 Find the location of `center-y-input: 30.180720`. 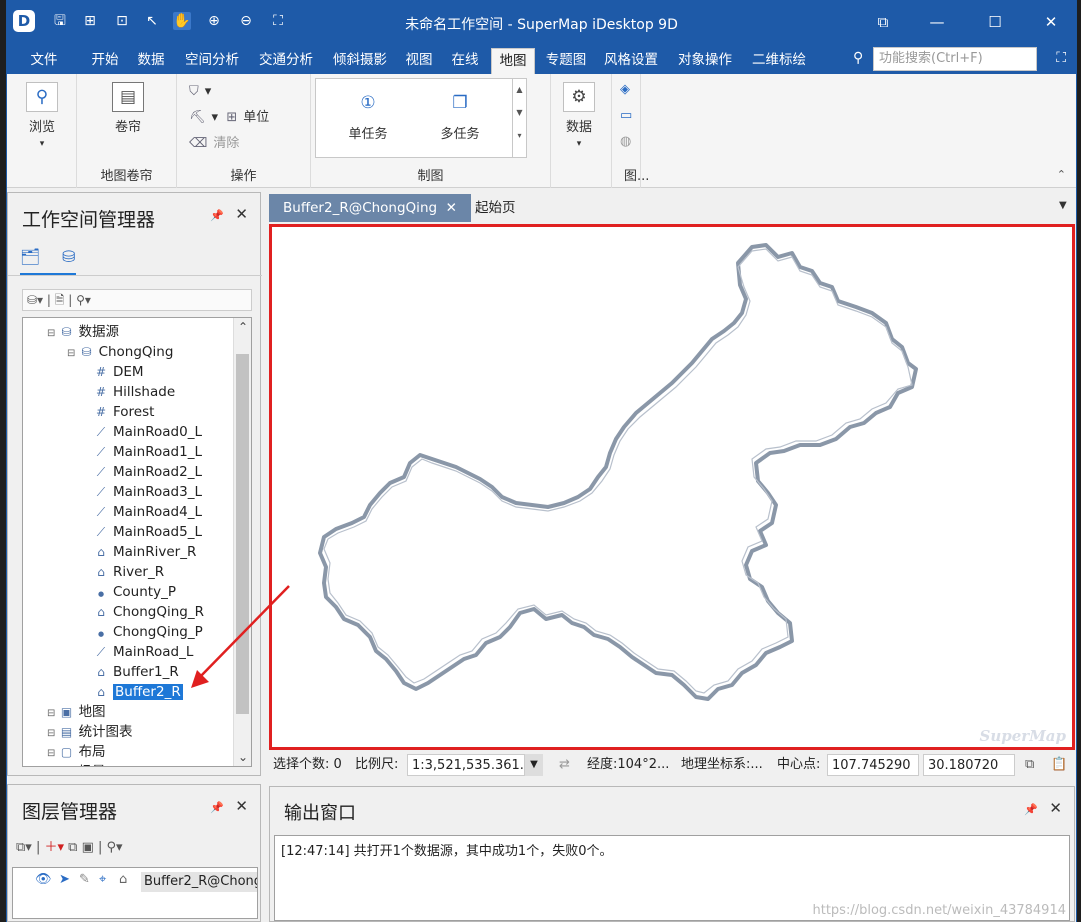

center-y-input: 30.180720 is located at coordinates (969, 765).